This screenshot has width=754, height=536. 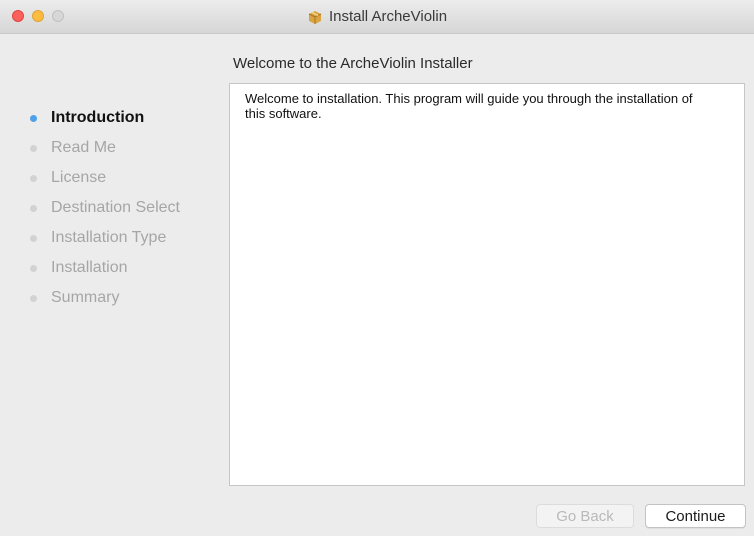 I want to click on step-summary: Summary, so click(x=128, y=298).